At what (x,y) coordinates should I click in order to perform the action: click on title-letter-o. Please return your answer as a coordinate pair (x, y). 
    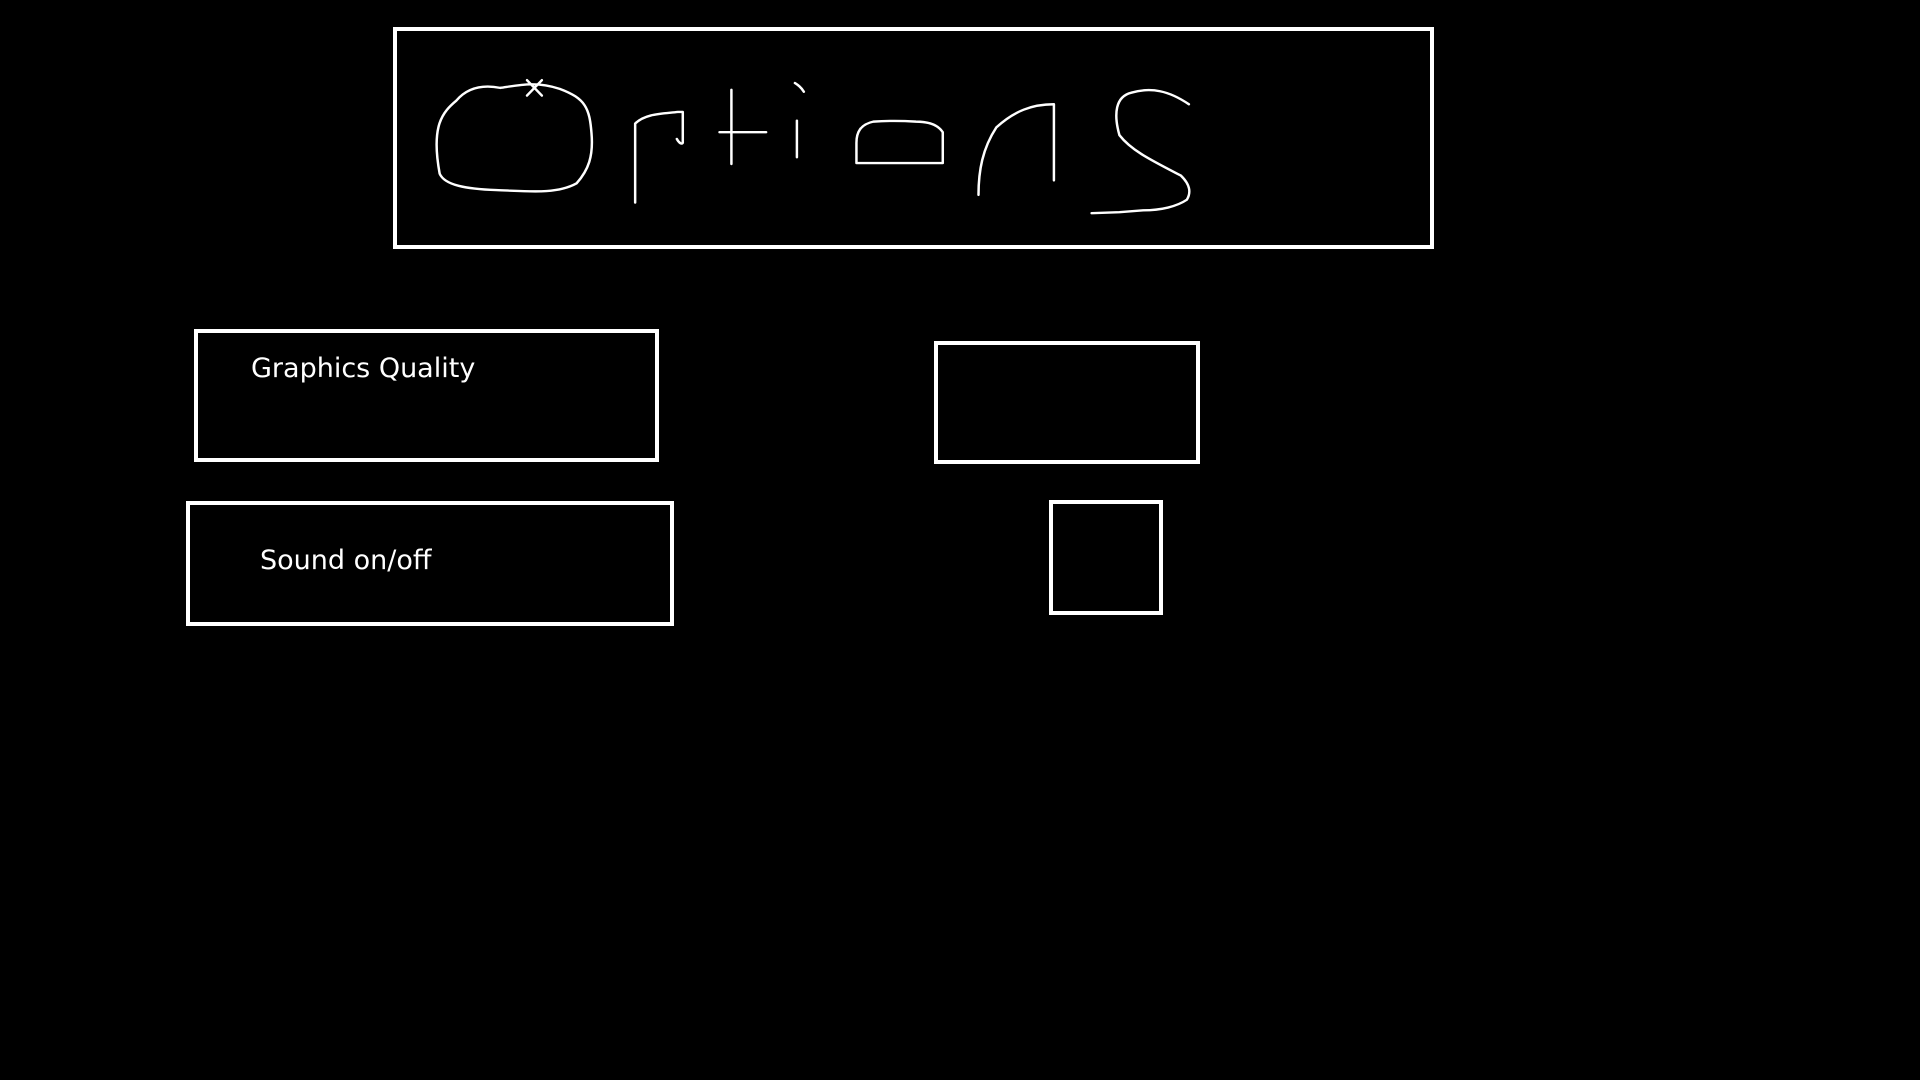
    Looking at the image, I should click on (514, 138).